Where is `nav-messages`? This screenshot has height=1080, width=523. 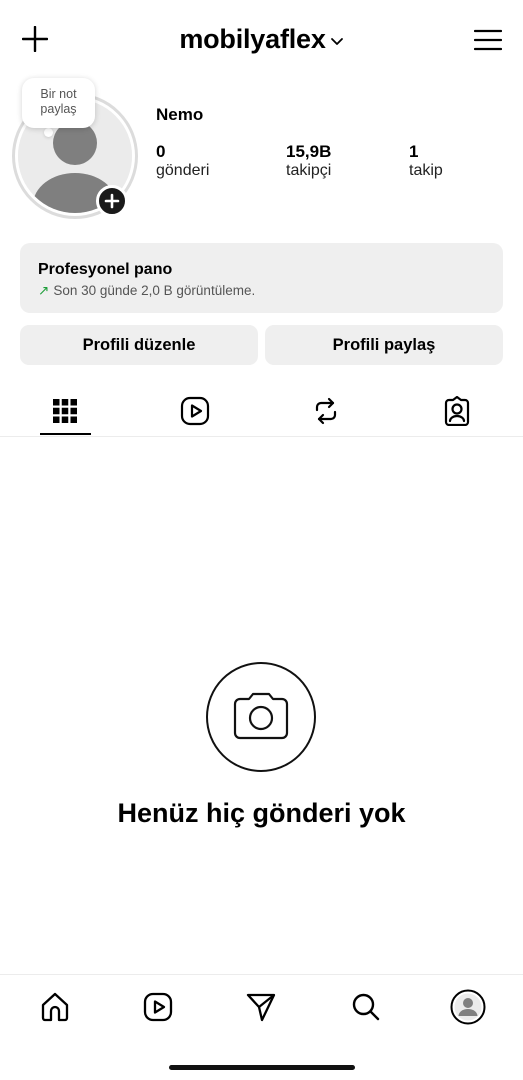 nav-messages is located at coordinates (261, 1007).